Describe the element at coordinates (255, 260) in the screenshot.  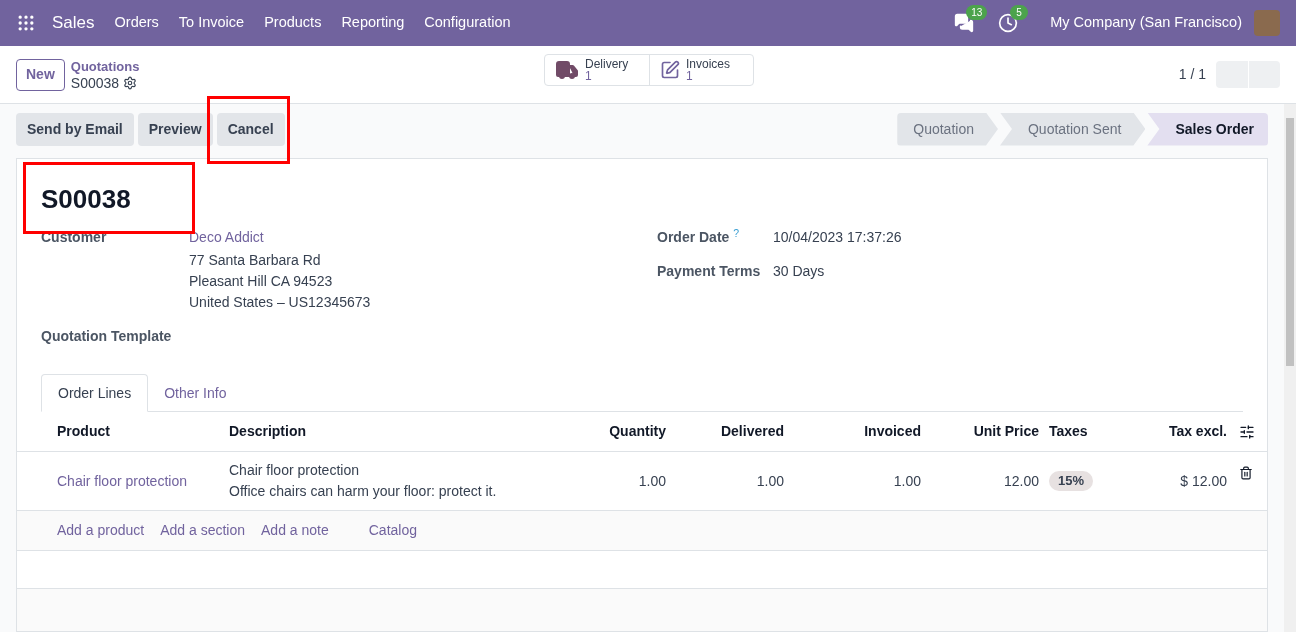
I see `address-line: 77 Santa Barbara Rd` at that location.